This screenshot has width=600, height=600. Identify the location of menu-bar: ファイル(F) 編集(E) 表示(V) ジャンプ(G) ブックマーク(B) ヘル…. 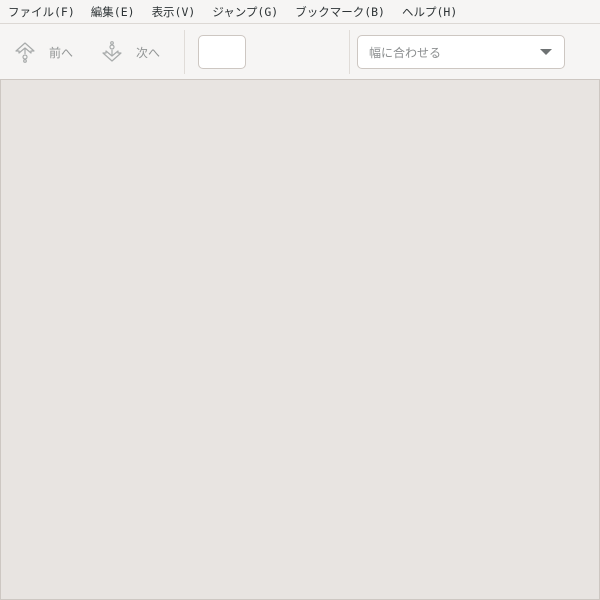
(300, 12).